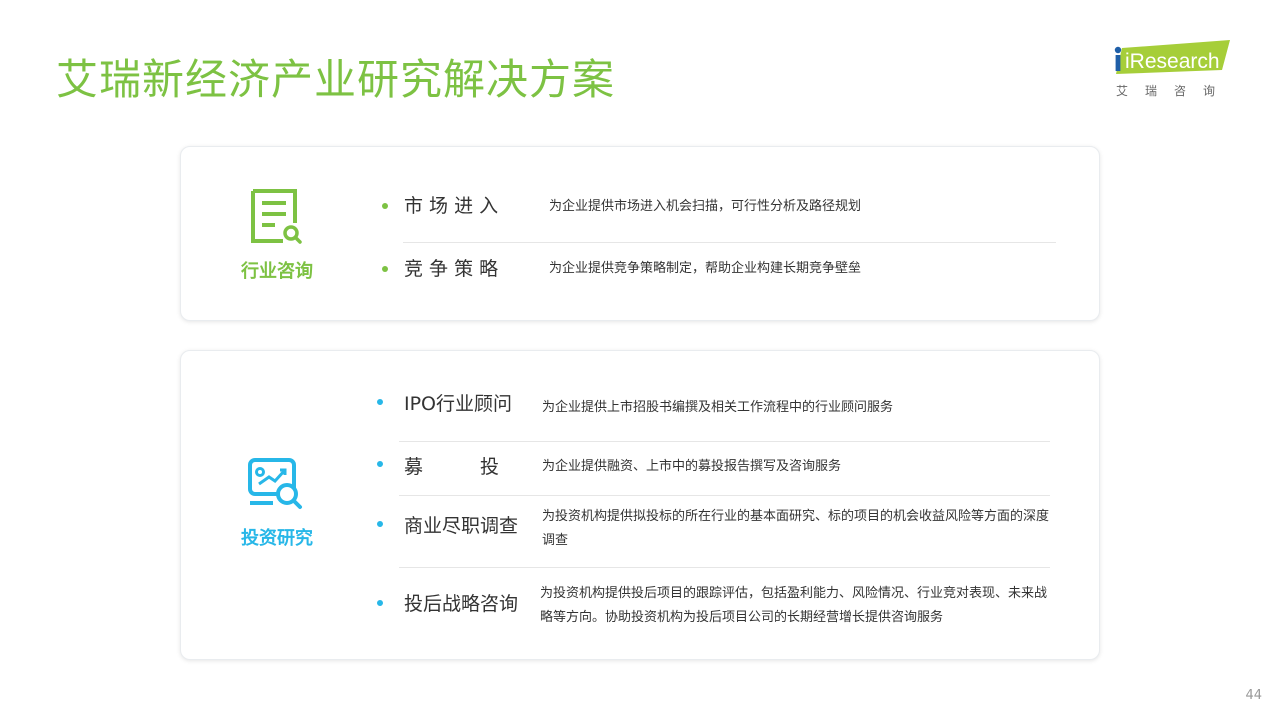  What do you see at coordinates (451, 269) in the screenshot?
I see `item-title-competition: 竞 争 策 略` at bounding box center [451, 269].